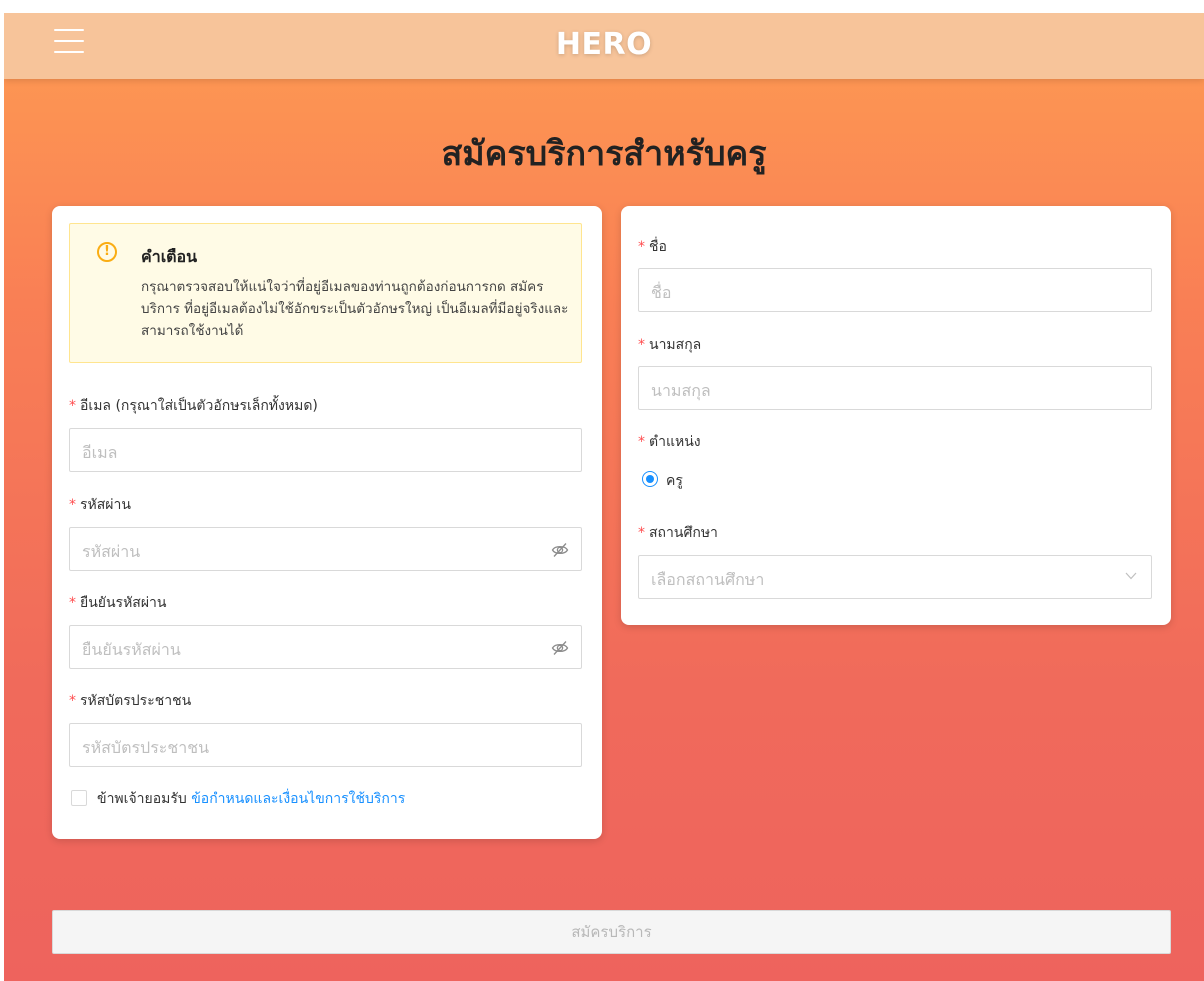  I want to click on last-name-placeholder: นามสกุล, so click(681, 390).